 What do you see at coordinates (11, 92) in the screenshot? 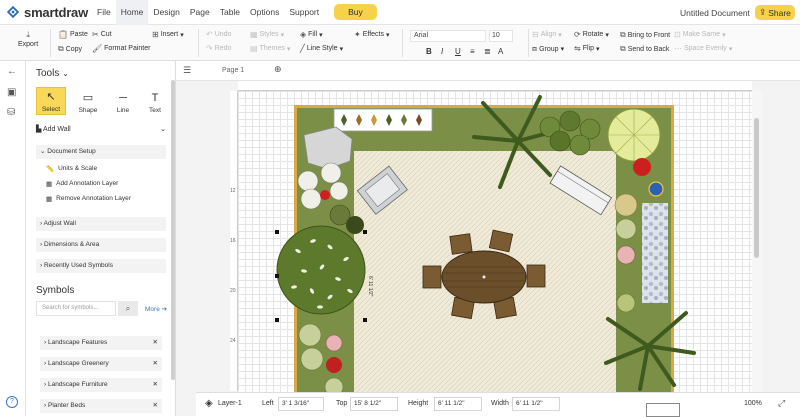
I see `toolbox-icon: ▣` at bounding box center [11, 92].